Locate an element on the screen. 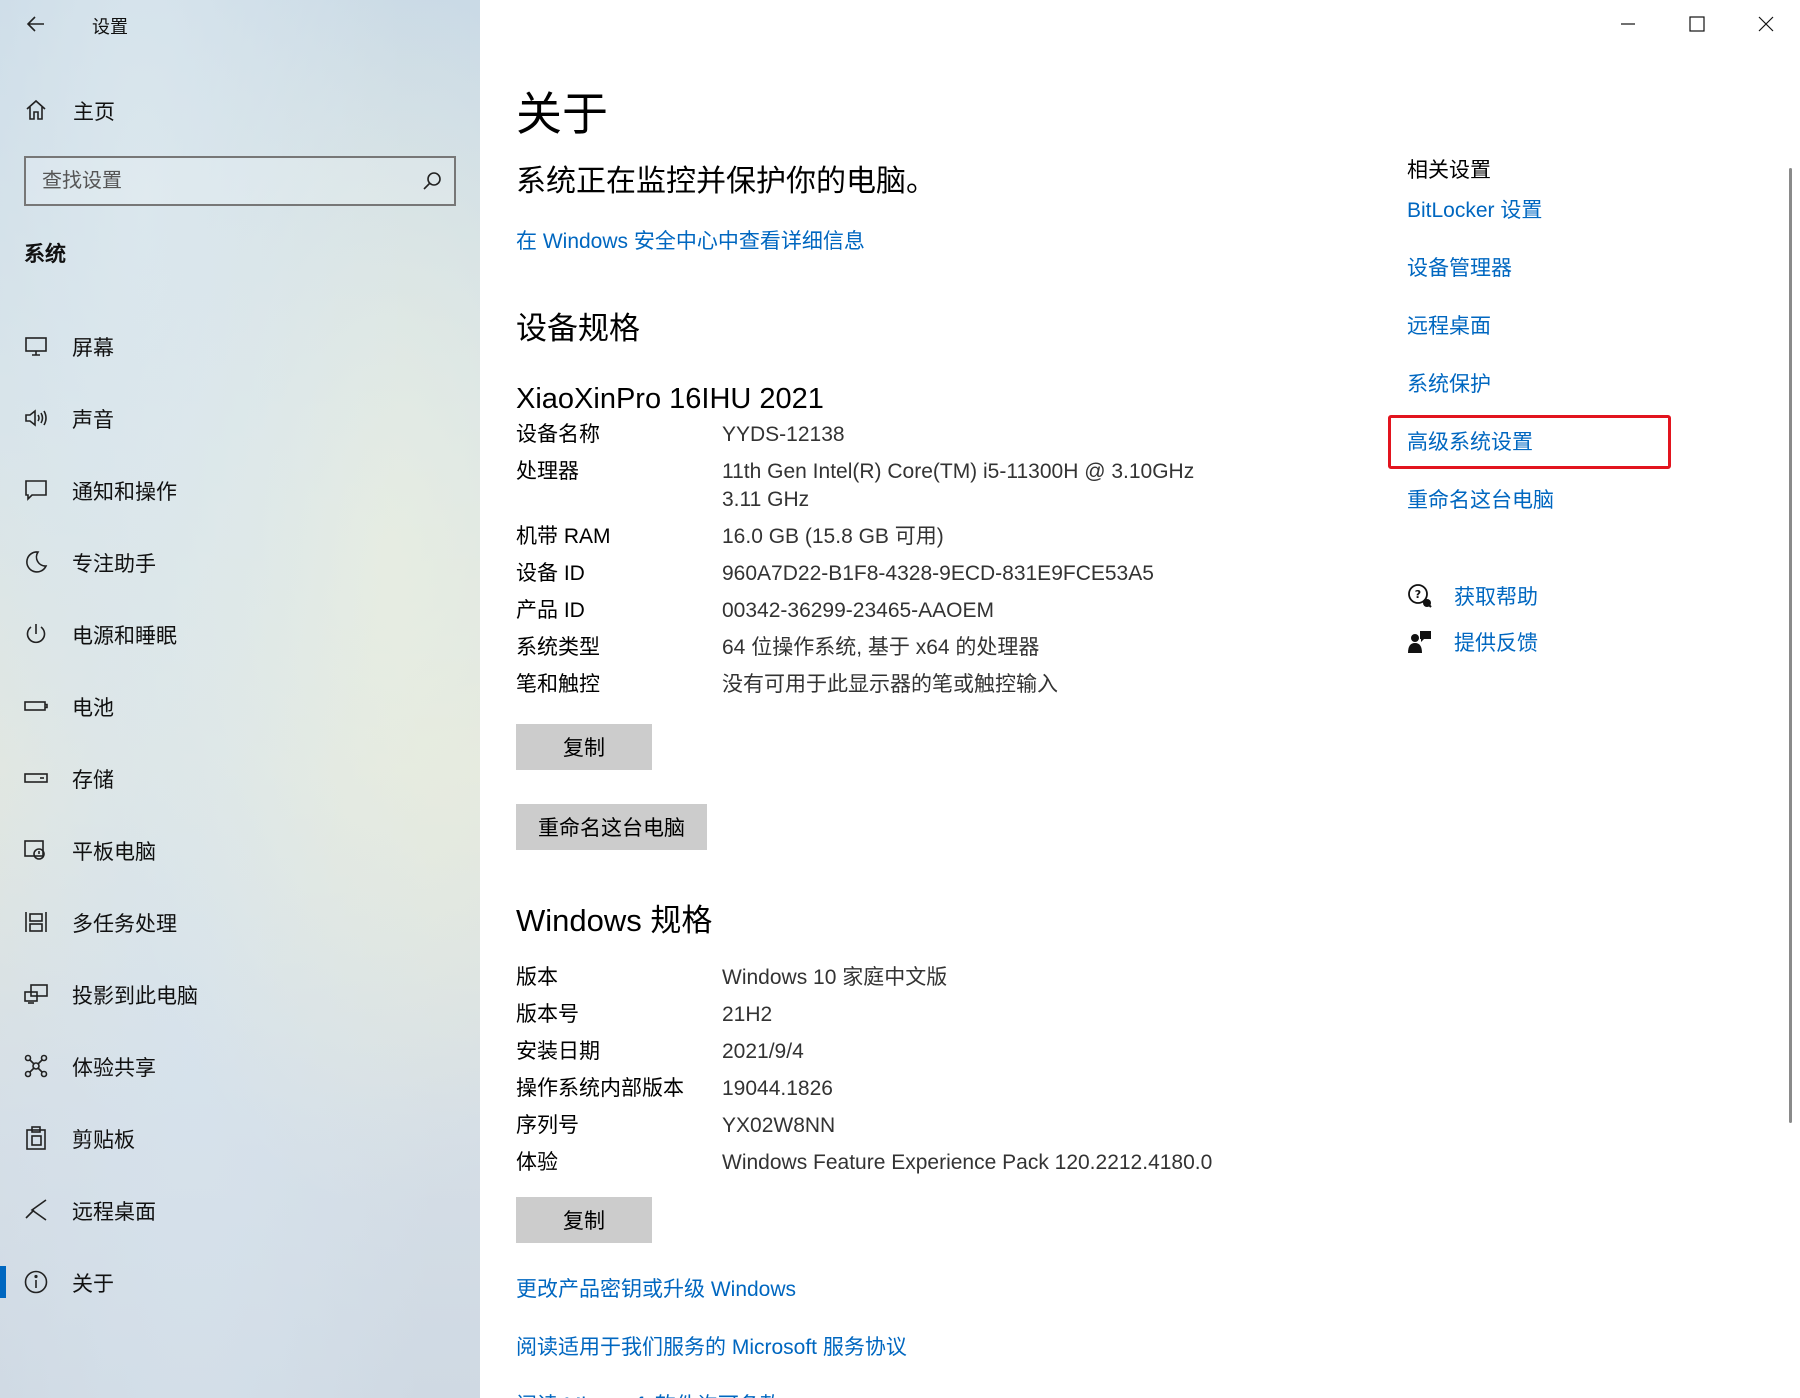 This screenshot has width=1800, height=1398. spec-key: 笔和触控 is located at coordinates (558, 684).